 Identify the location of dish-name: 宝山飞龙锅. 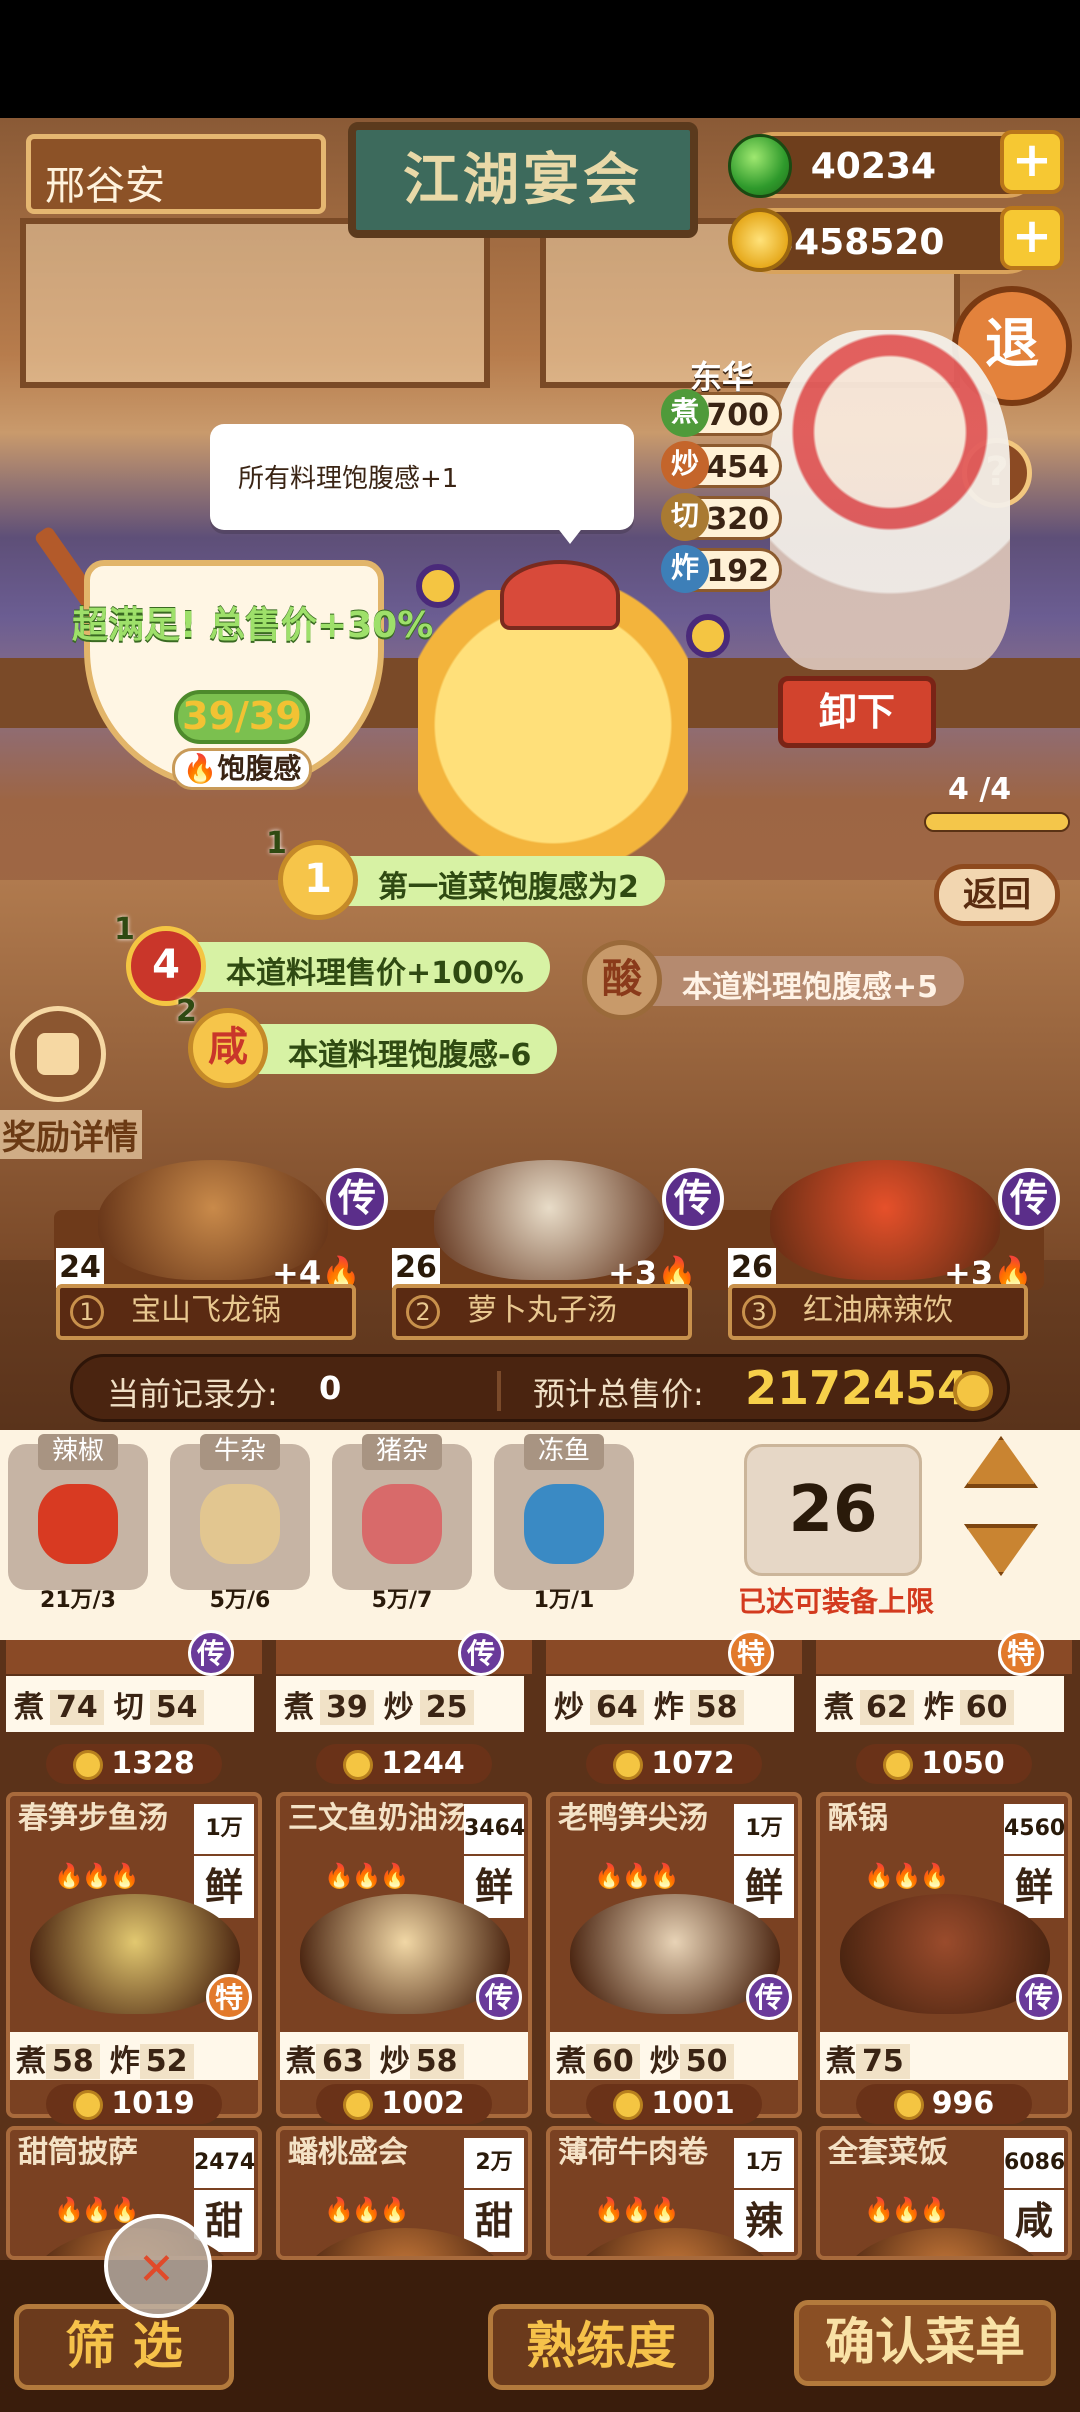
(206, 1310).